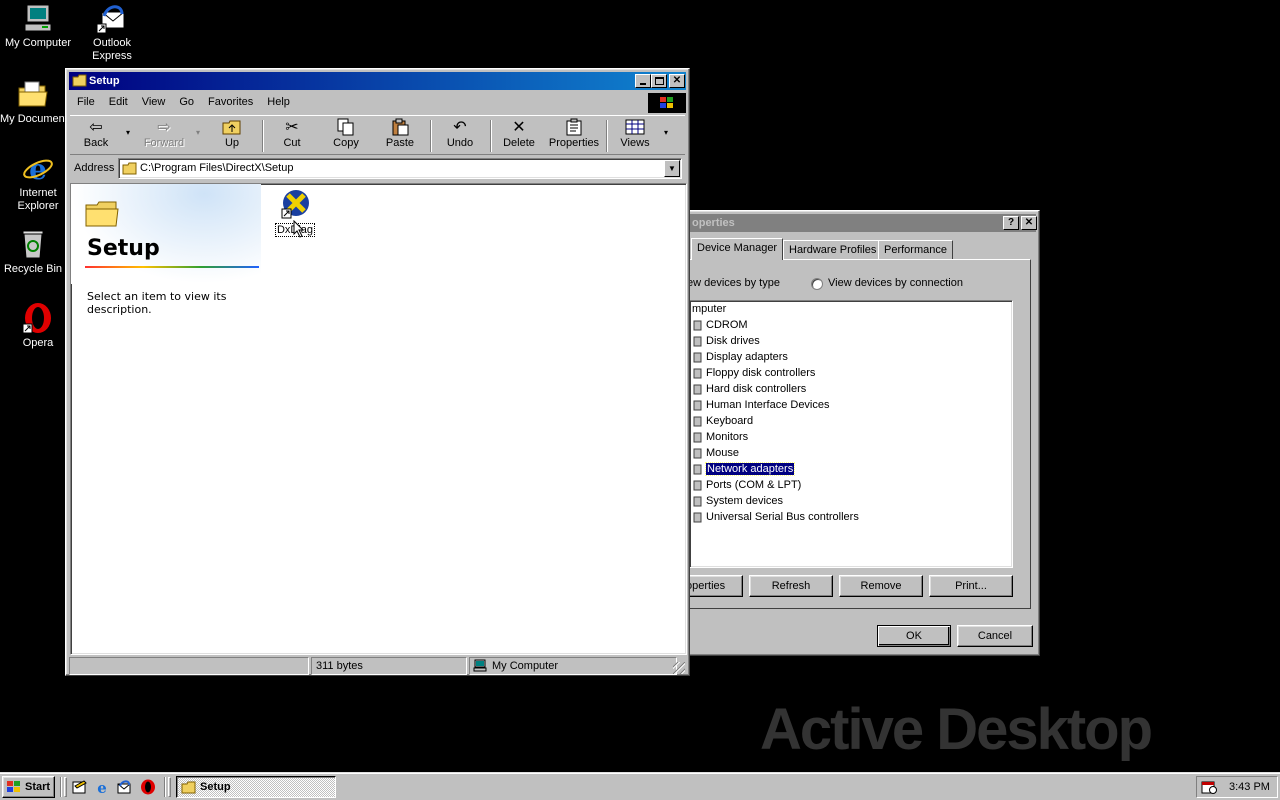 The height and width of the screenshot is (800, 1280). I want to click on show-desktop-icon, so click(80, 787).